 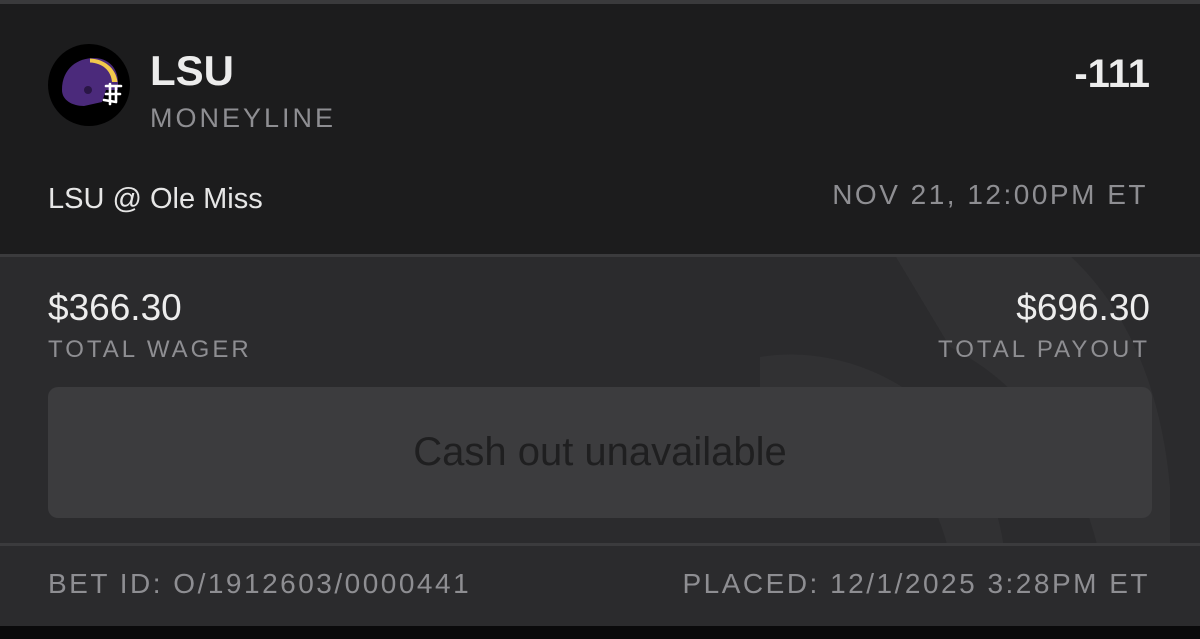 I want to click on team-name: LSU, so click(x=192, y=70).